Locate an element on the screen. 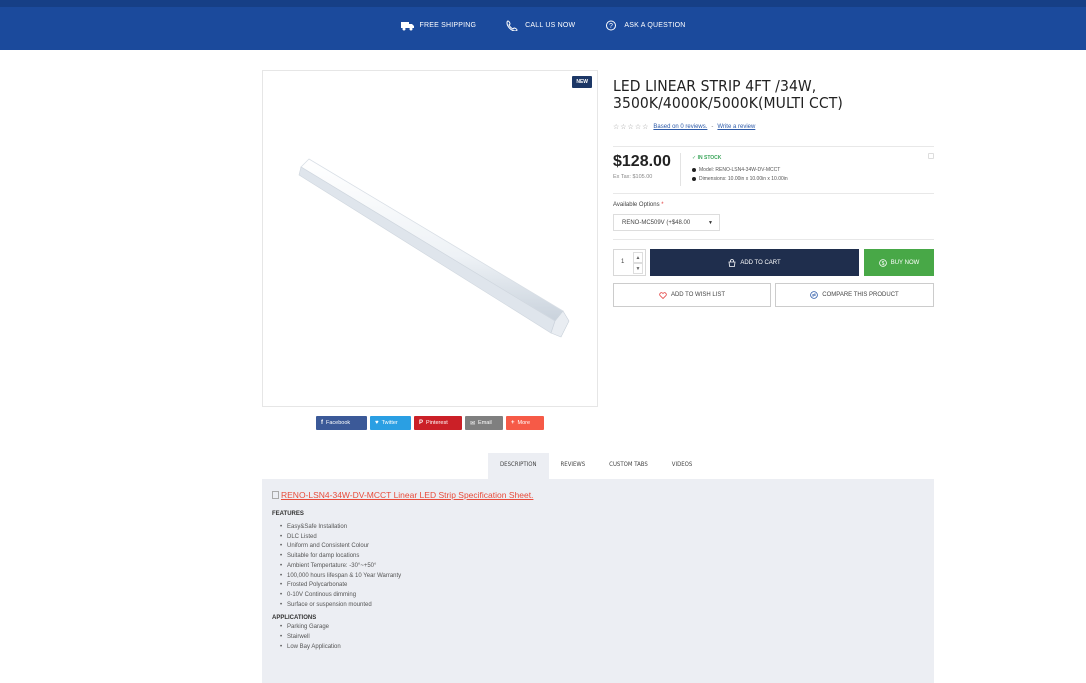 This screenshot has width=1086, height=683. product-title-line2: 3500K/4000K/5000K(MULTI CCT) is located at coordinates (728, 103).